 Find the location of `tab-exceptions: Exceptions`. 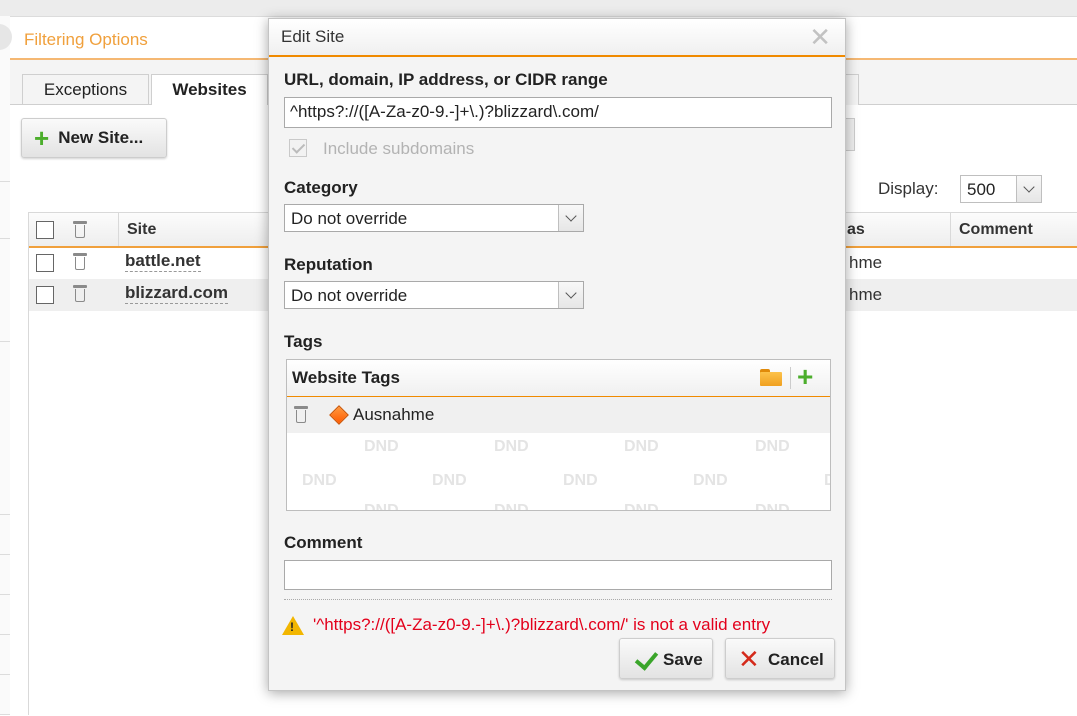

tab-exceptions: Exceptions is located at coordinates (85, 89).